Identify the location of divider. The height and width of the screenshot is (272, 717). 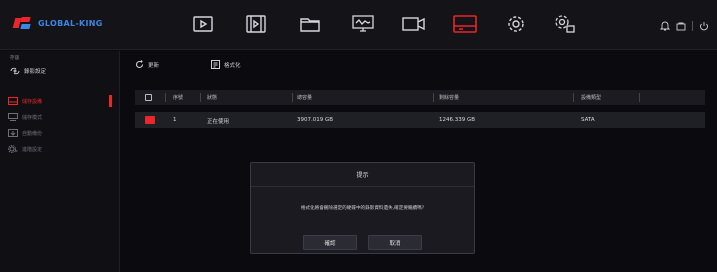
(692, 25).